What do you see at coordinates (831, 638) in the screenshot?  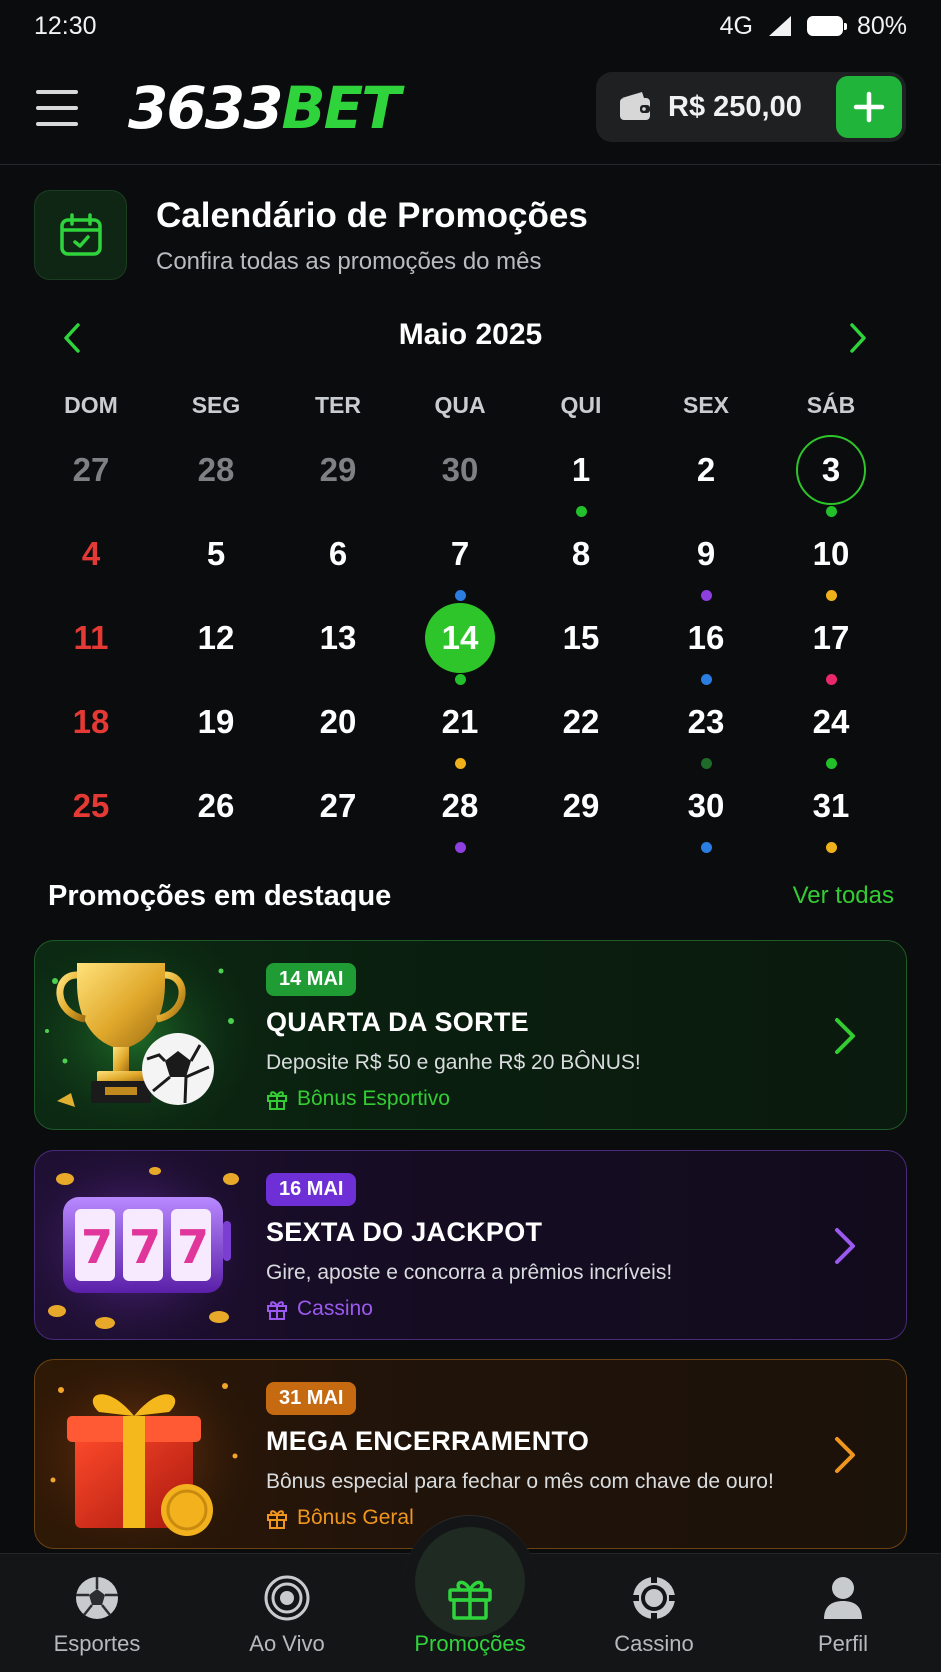 I see `calendar-day: 17` at bounding box center [831, 638].